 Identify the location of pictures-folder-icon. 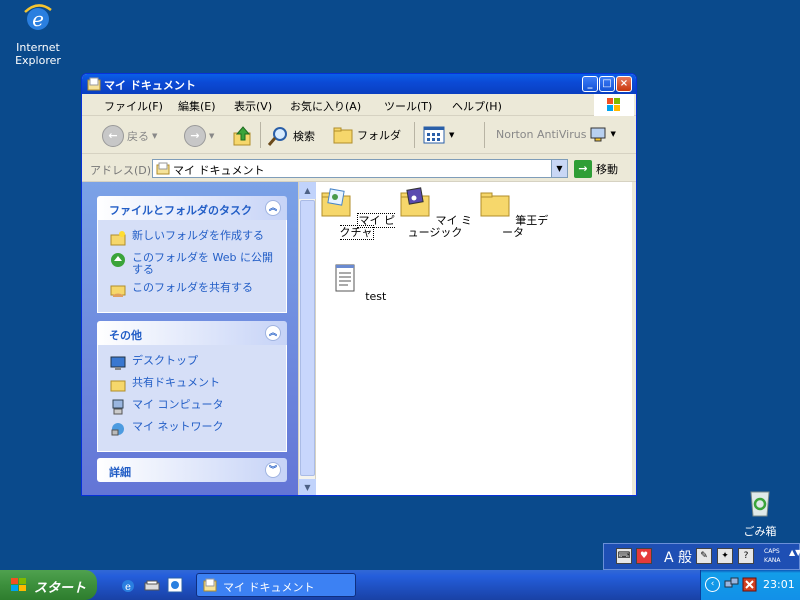
(336, 202).